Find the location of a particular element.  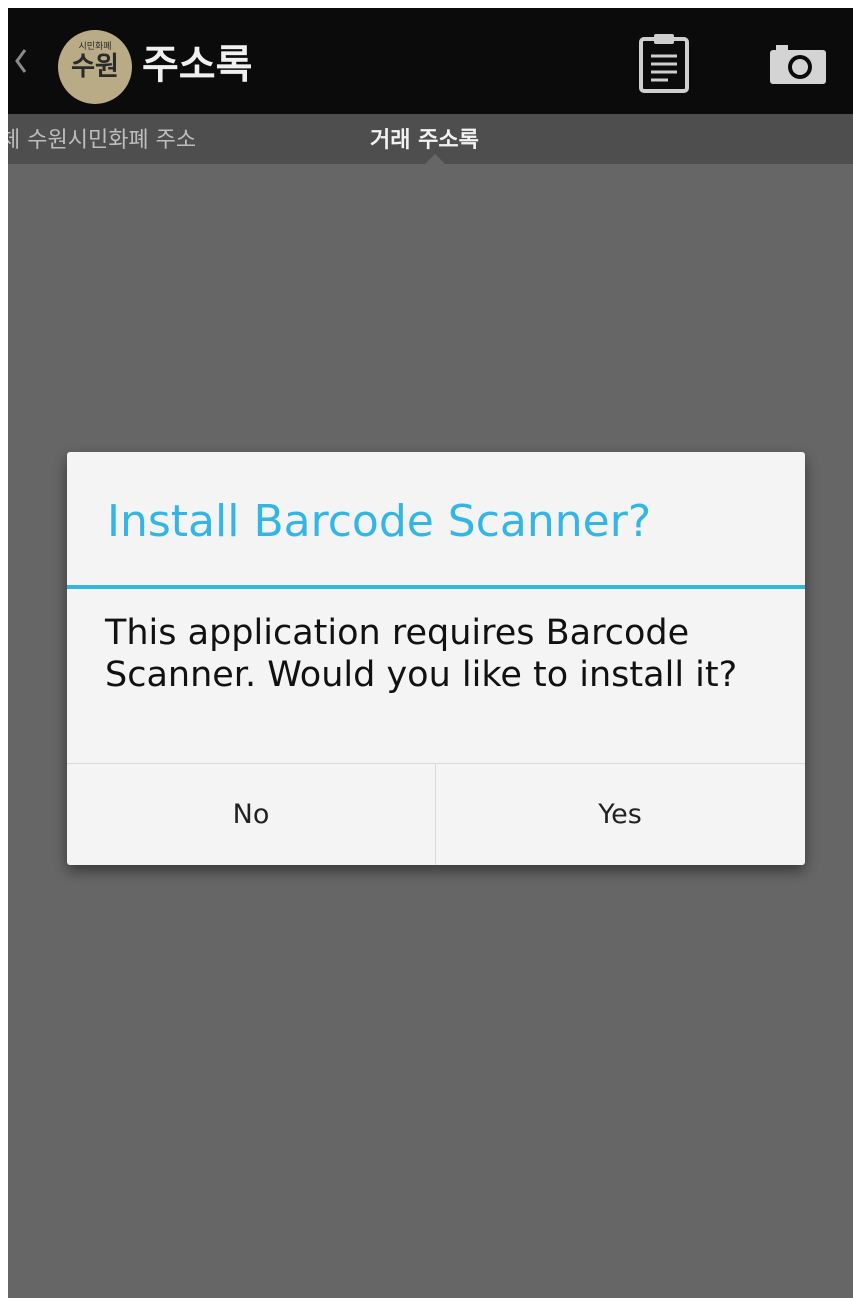

dialog-title-divider is located at coordinates (436, 587).